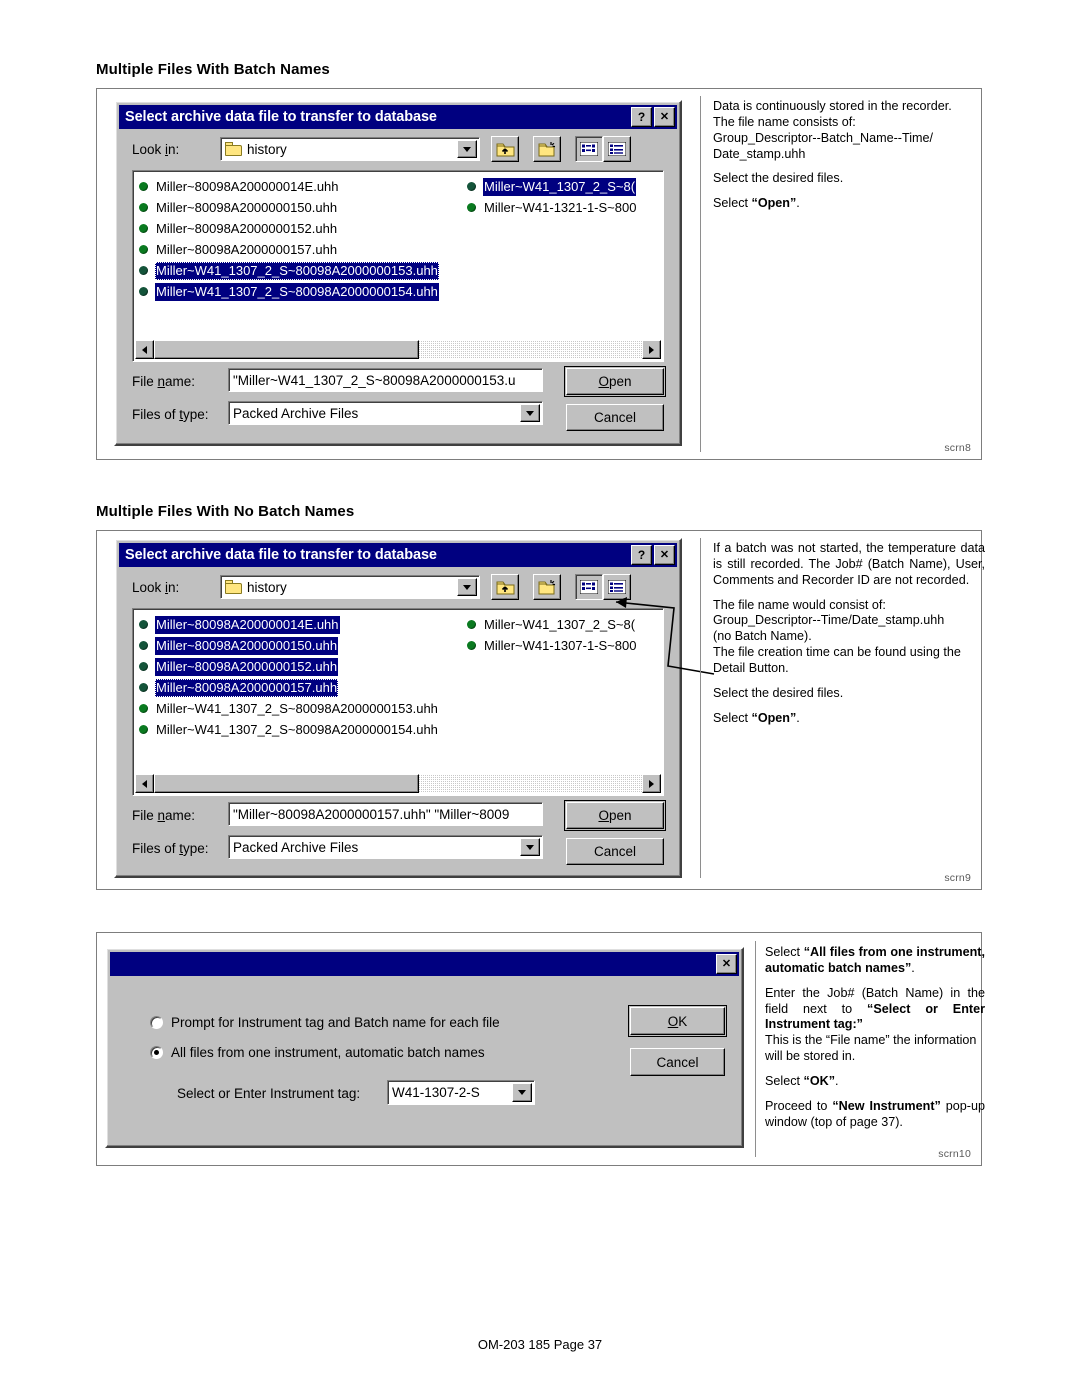 This screenshot has height=1397, width=1080. What do you see at coordinates (560, 645) in the screenshot?
I see `list-item-label: Miller~W41-1307-1-S~800` at bounding box center [560, 645].